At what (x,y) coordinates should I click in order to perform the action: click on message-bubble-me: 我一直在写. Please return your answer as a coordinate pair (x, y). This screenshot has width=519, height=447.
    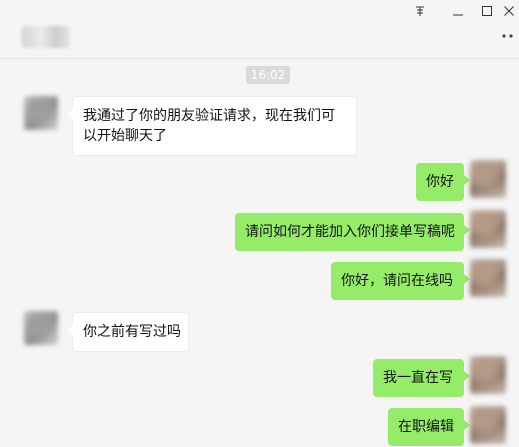
    Looking at the image, I should click on (421, 378).